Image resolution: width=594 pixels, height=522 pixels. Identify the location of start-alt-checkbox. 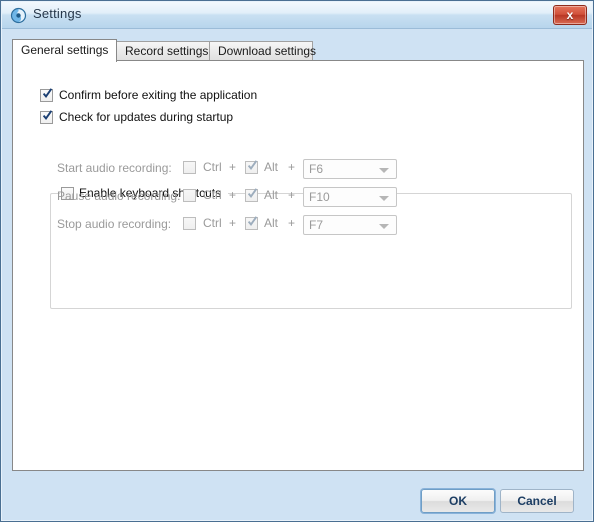
(251, 167).